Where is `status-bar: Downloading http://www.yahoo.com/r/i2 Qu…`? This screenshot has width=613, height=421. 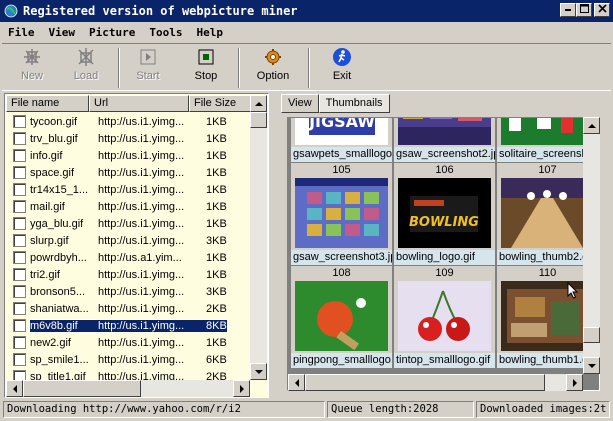 status-bar: Downloading http://www.yahoo.com/r/i2 Qu… is located at coordinates (306, 409).